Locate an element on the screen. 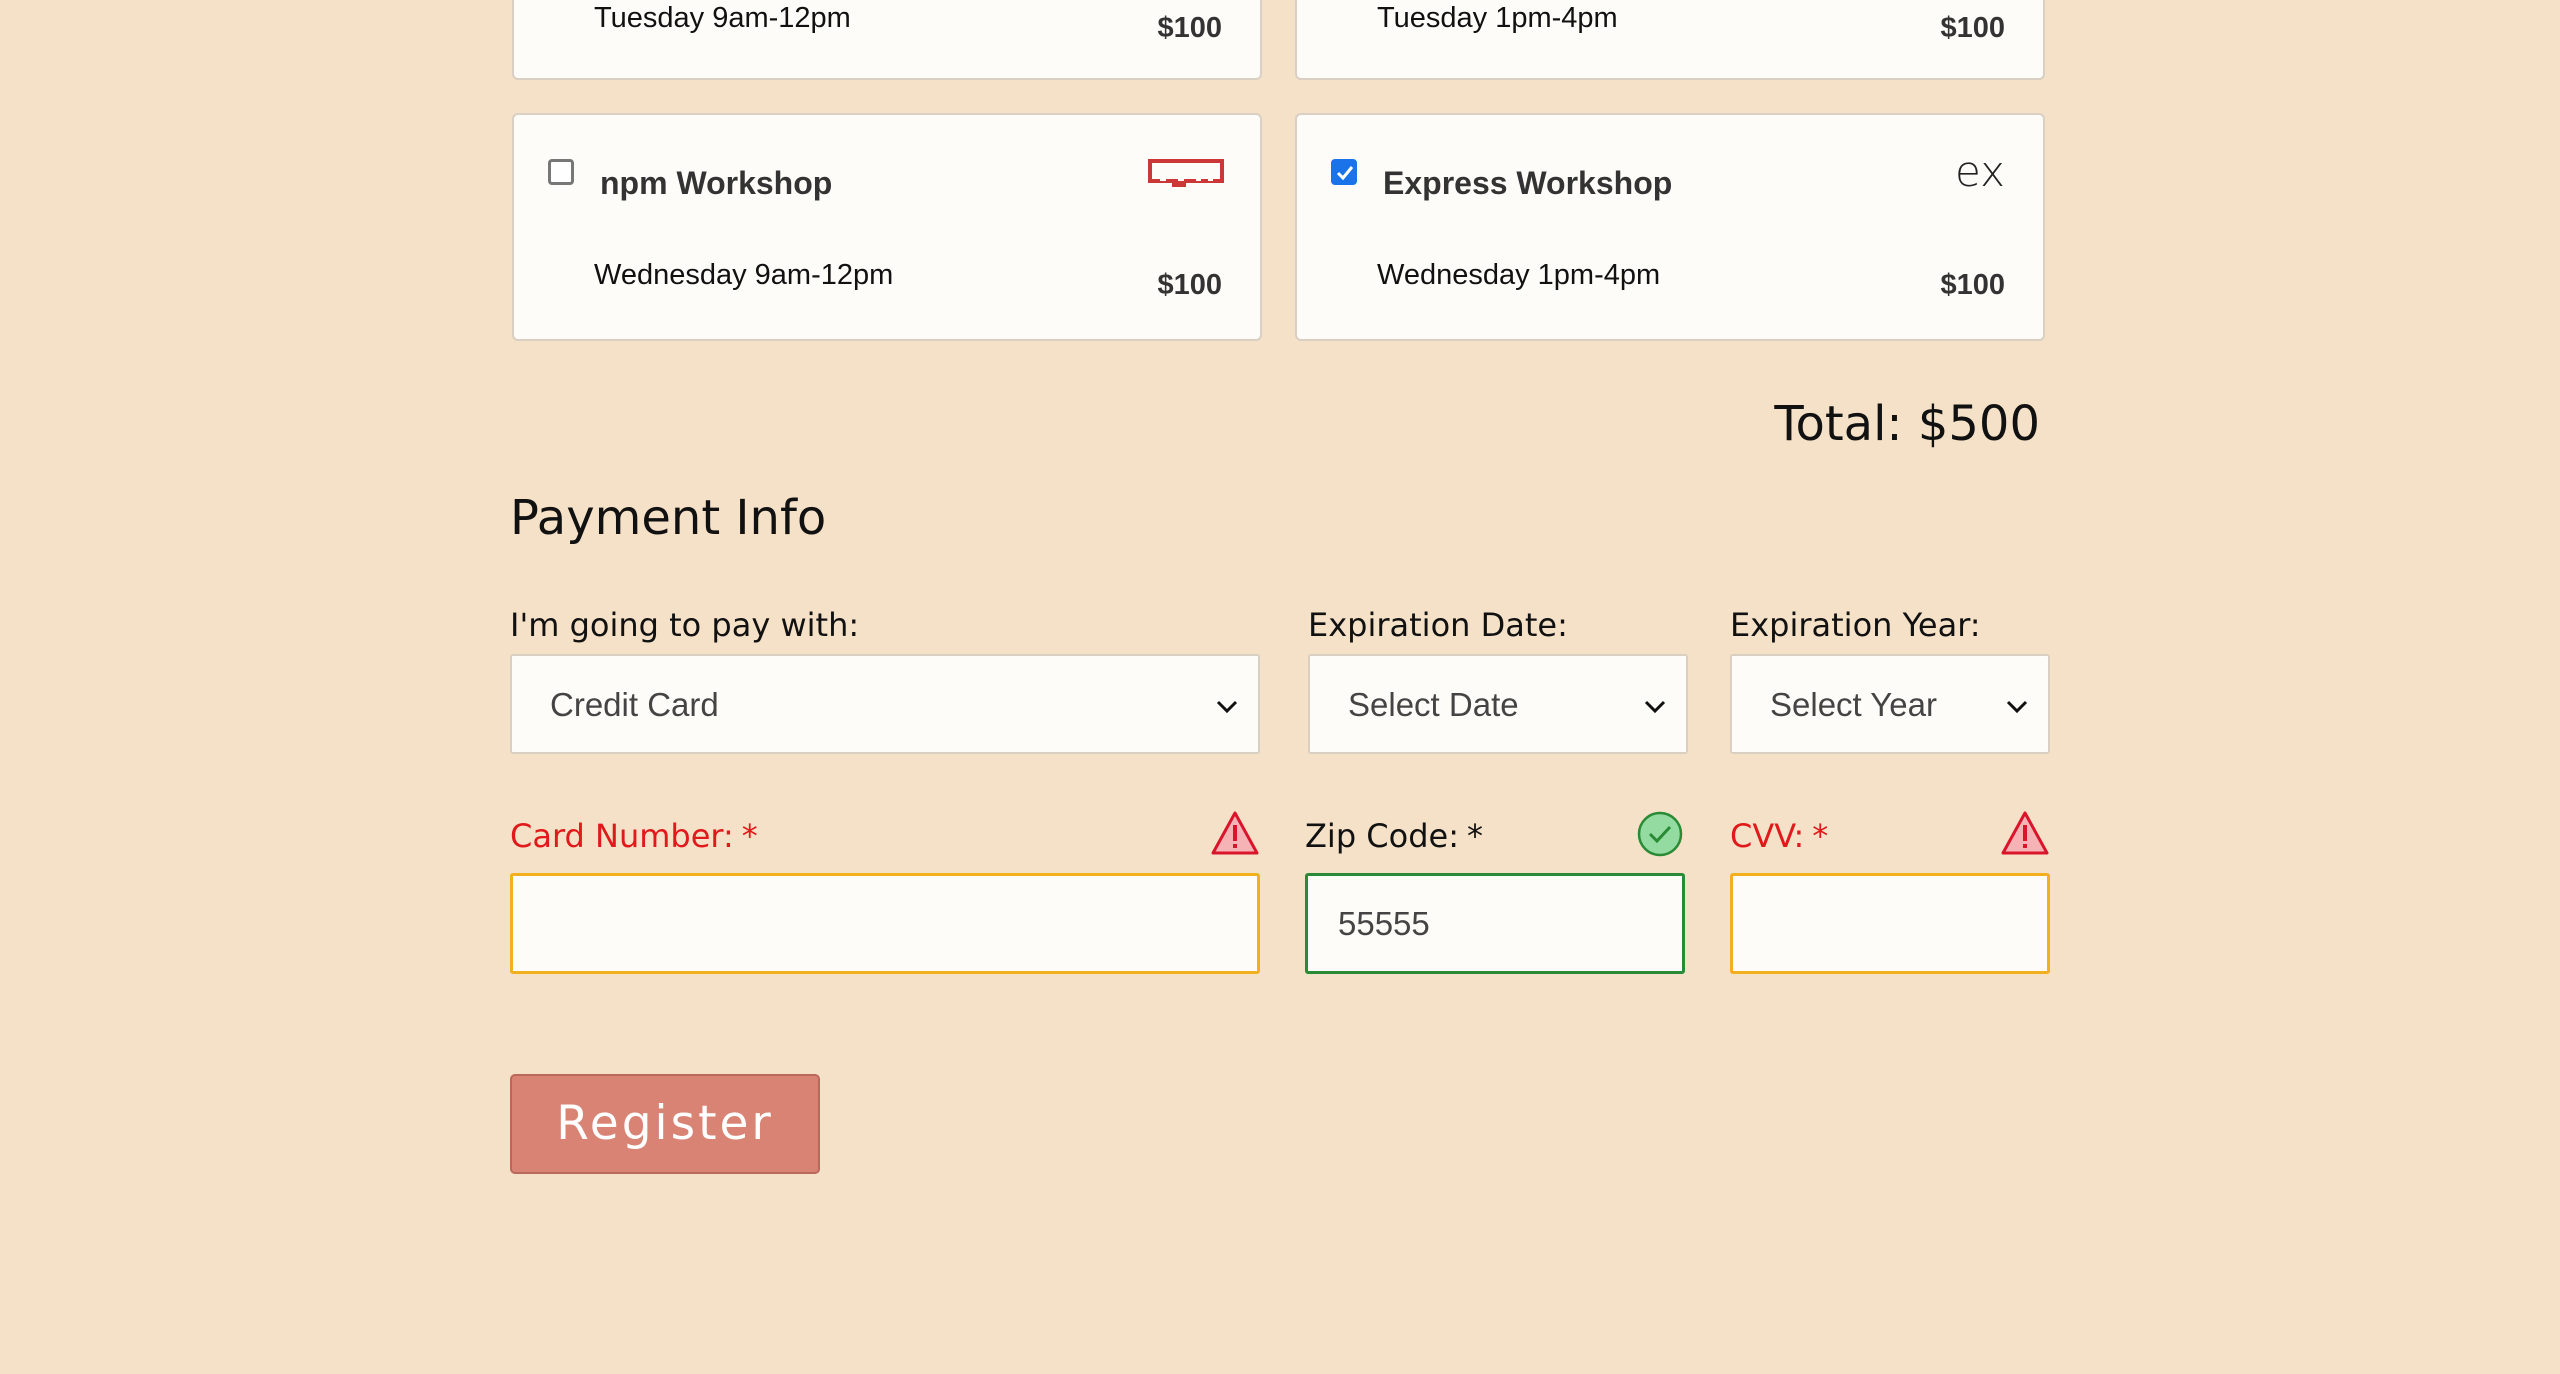  workshop-card-tuesday-afternoon: Tuesday 1pm-4pm $100 is located at coordinates (1670, 40).